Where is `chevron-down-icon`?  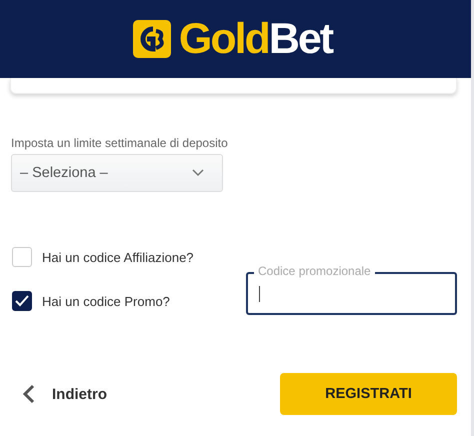
chevron-down-icon is located at coordinates (198, 173).